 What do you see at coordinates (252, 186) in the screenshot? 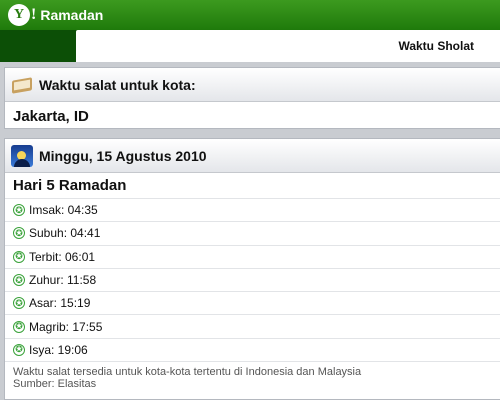
I see `ramadan-day-label: Hari 5 Ramadan` at bounding box center [252, 186].